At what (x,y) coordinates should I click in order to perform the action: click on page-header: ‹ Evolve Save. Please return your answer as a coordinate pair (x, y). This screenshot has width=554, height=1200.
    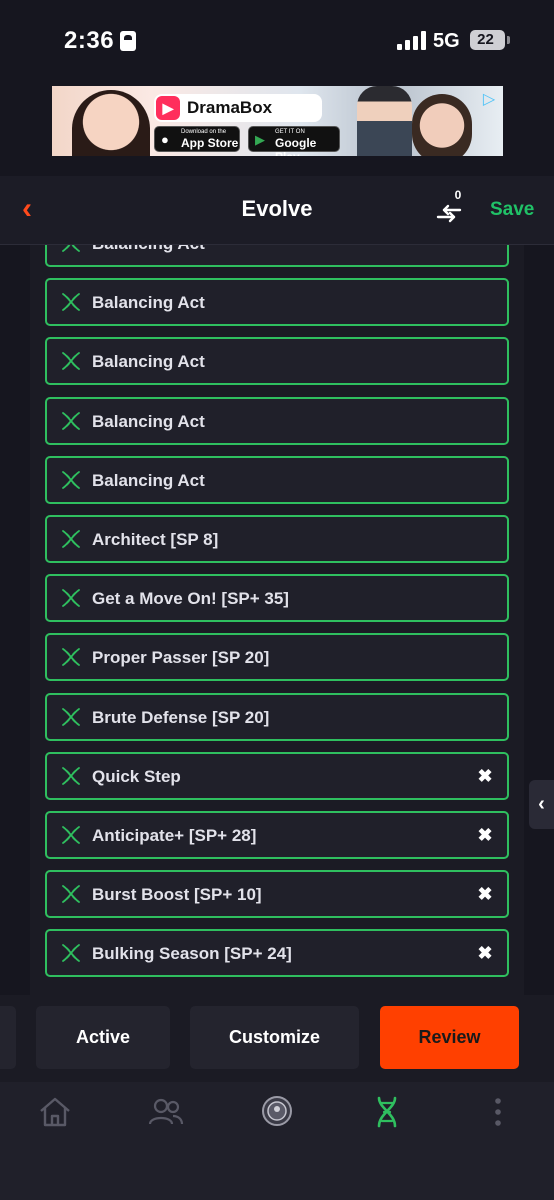
    Looking at the image, I should click on (277, 210).